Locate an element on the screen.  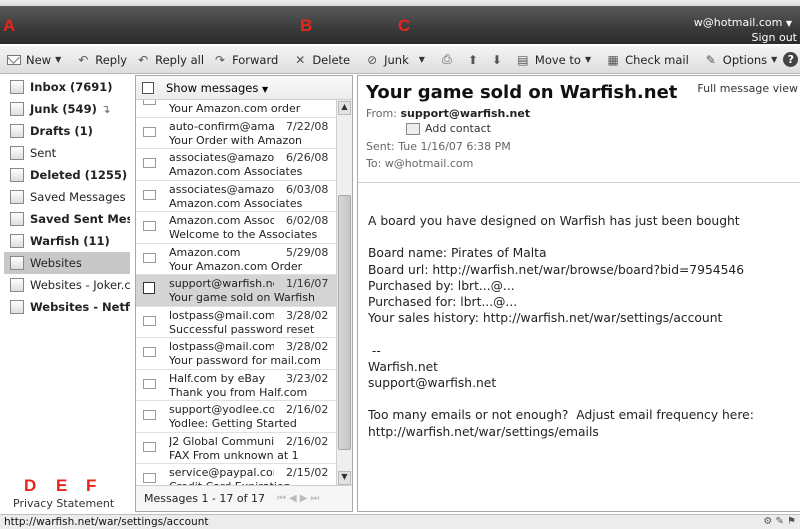
next-message-button: ⬇ is located at coordinates (499, 60).